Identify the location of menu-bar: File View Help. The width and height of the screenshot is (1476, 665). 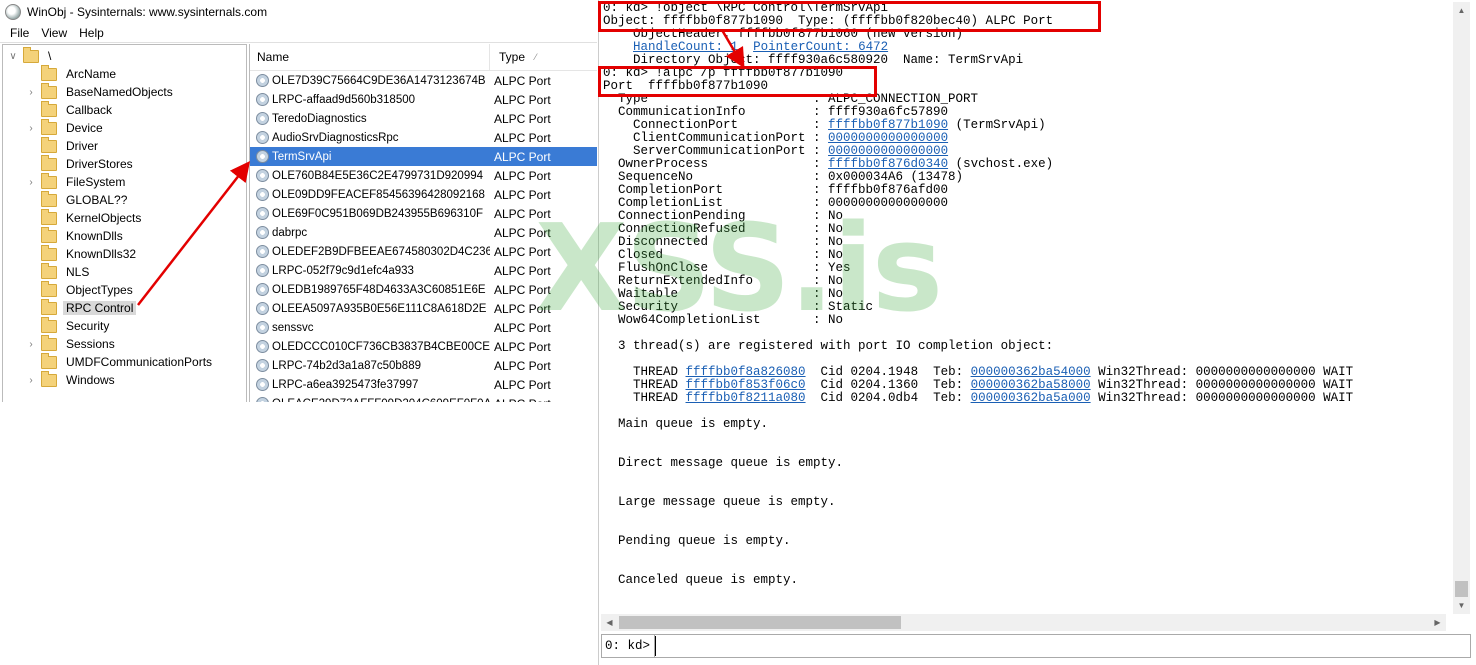
(298, 33).